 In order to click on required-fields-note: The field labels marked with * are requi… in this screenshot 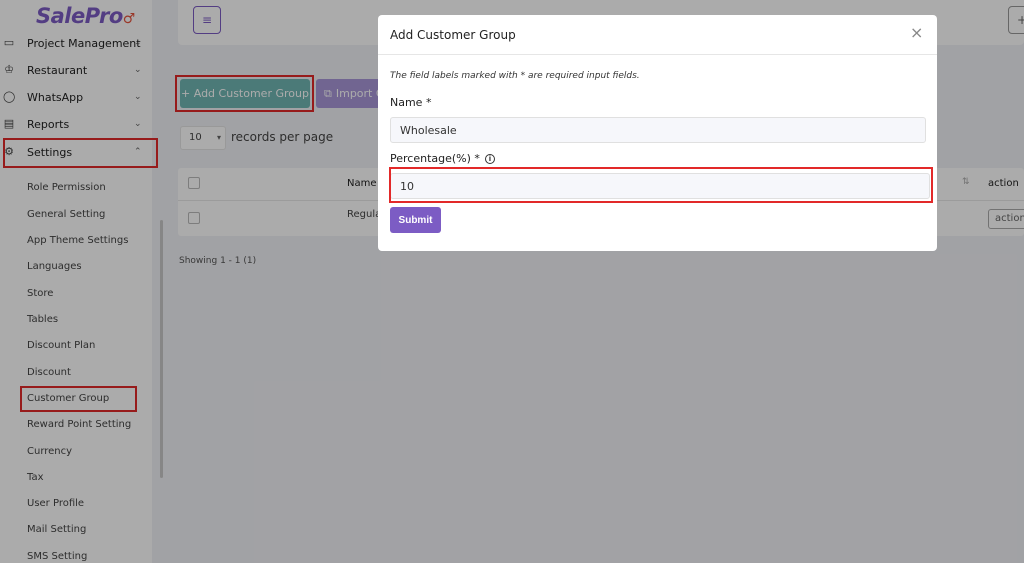, I will do `click(515, 76)`.